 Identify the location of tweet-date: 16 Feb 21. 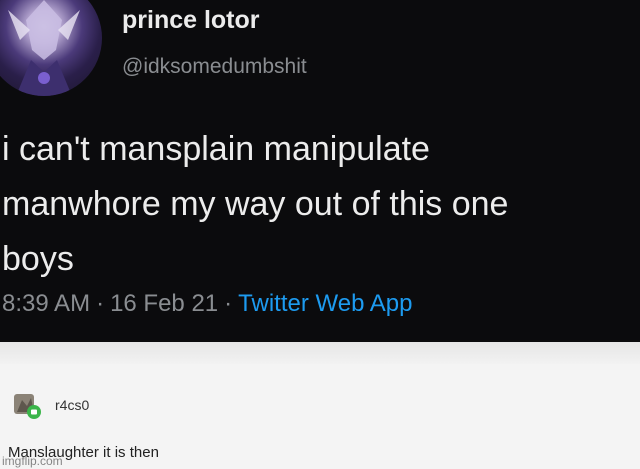
(164, 303).